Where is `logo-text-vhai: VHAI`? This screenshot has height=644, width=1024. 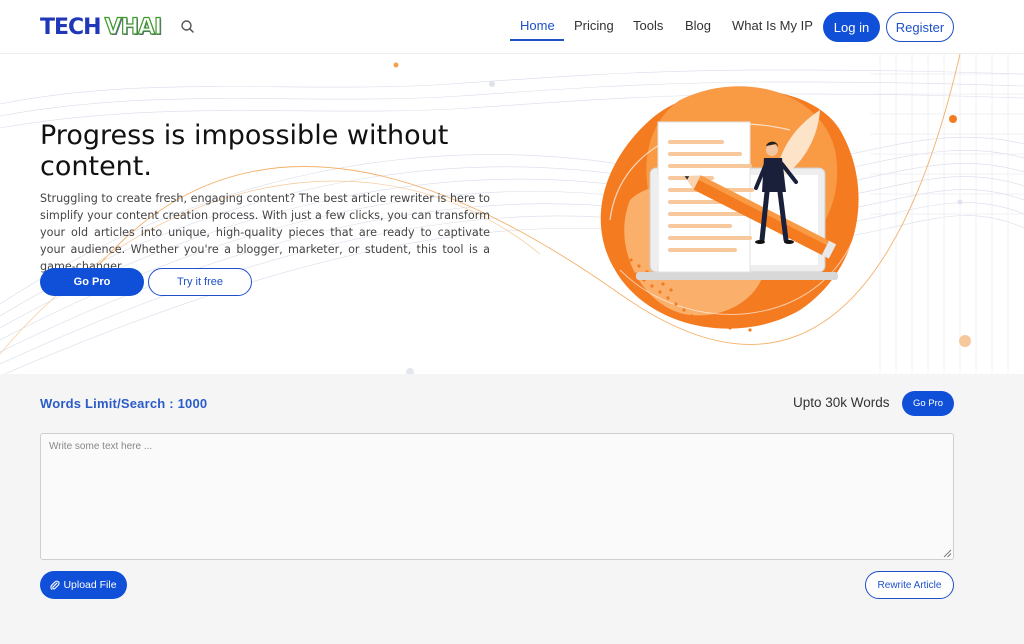
logo-text-vhai: VHAI is located at coordinates (133, 27).